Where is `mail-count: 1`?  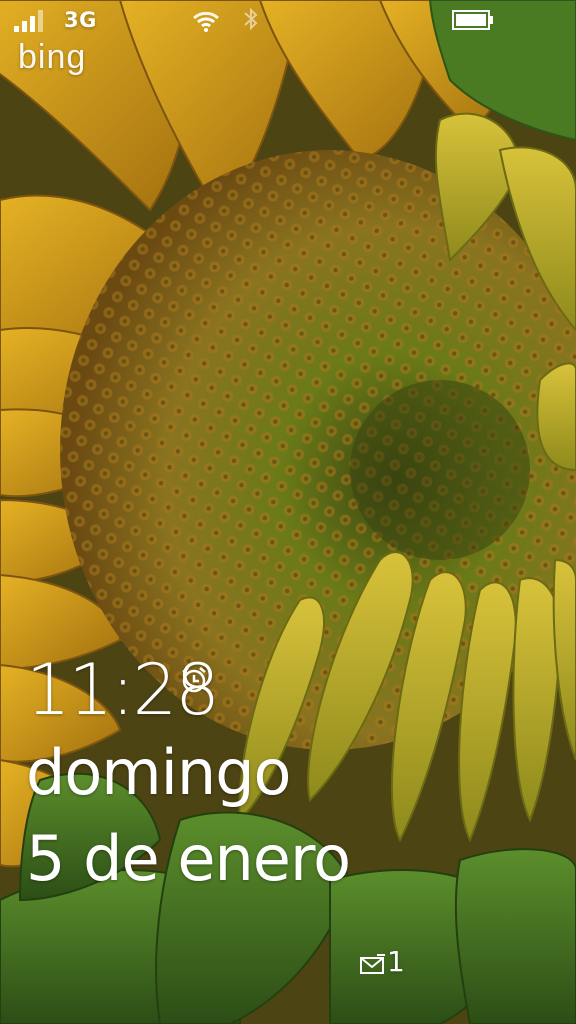 mail-count: 1 is located at coordinates (396, 961).